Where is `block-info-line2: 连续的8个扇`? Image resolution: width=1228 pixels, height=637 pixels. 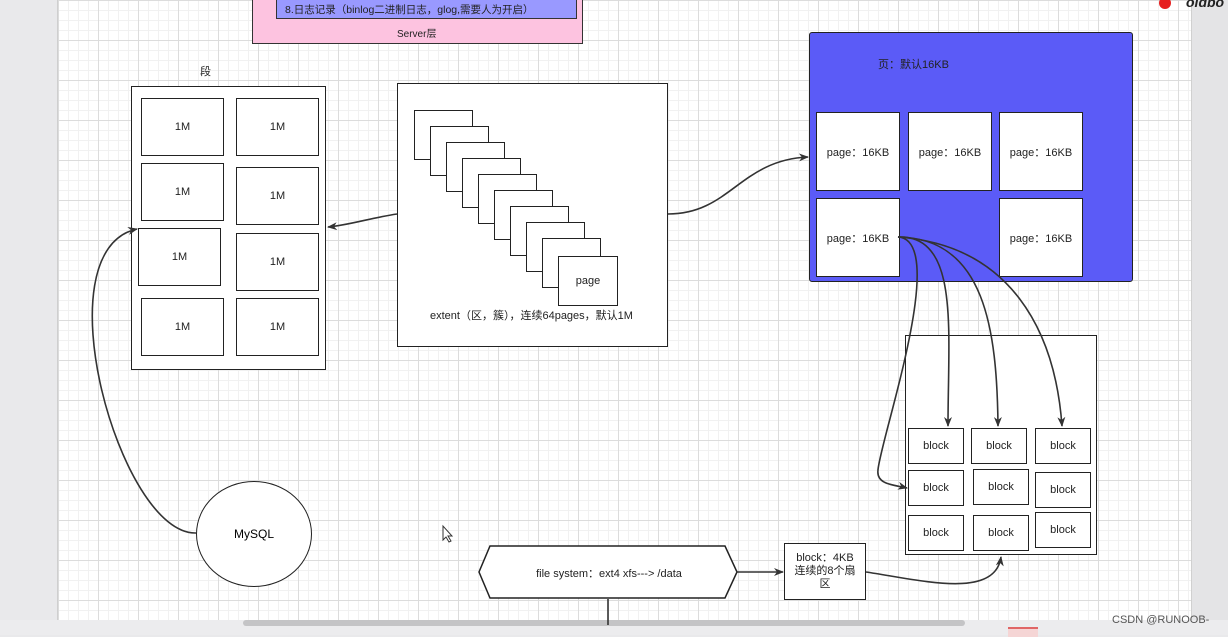 block-info-line2: 连续的8个扇 is located at coordinates (825, 571).